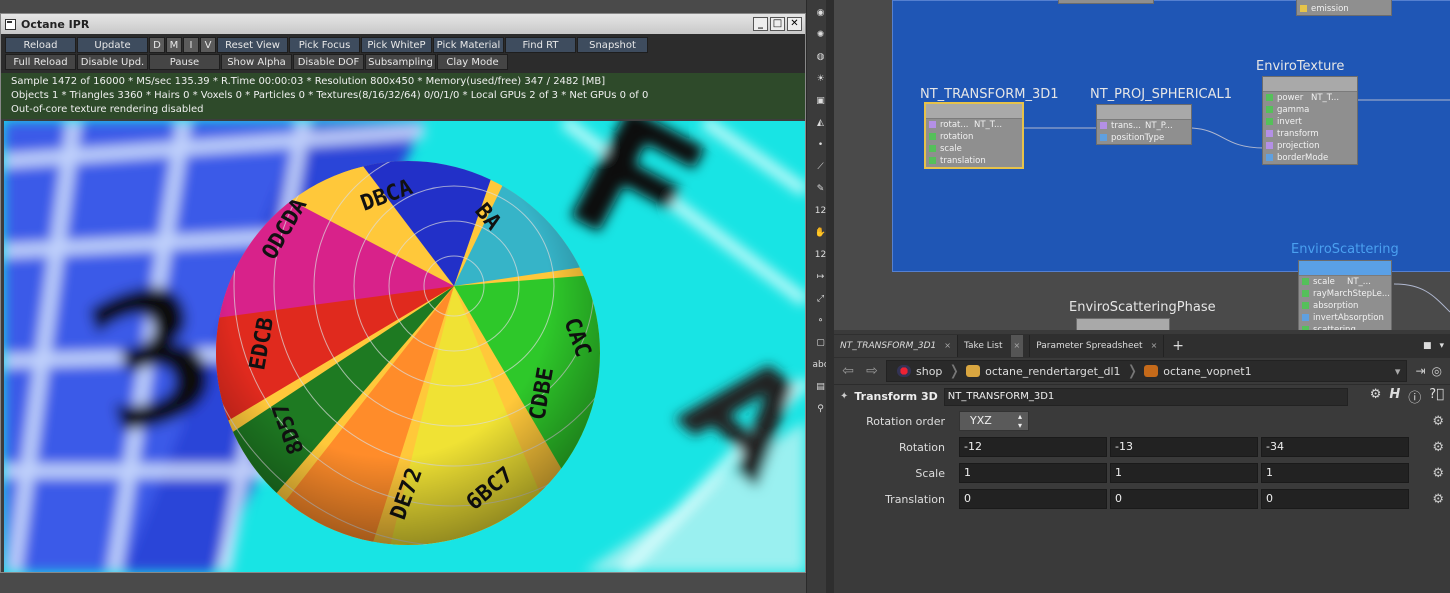 The image size is (1450, 593). I want to click on i-toggle: I, so click(191, 45).